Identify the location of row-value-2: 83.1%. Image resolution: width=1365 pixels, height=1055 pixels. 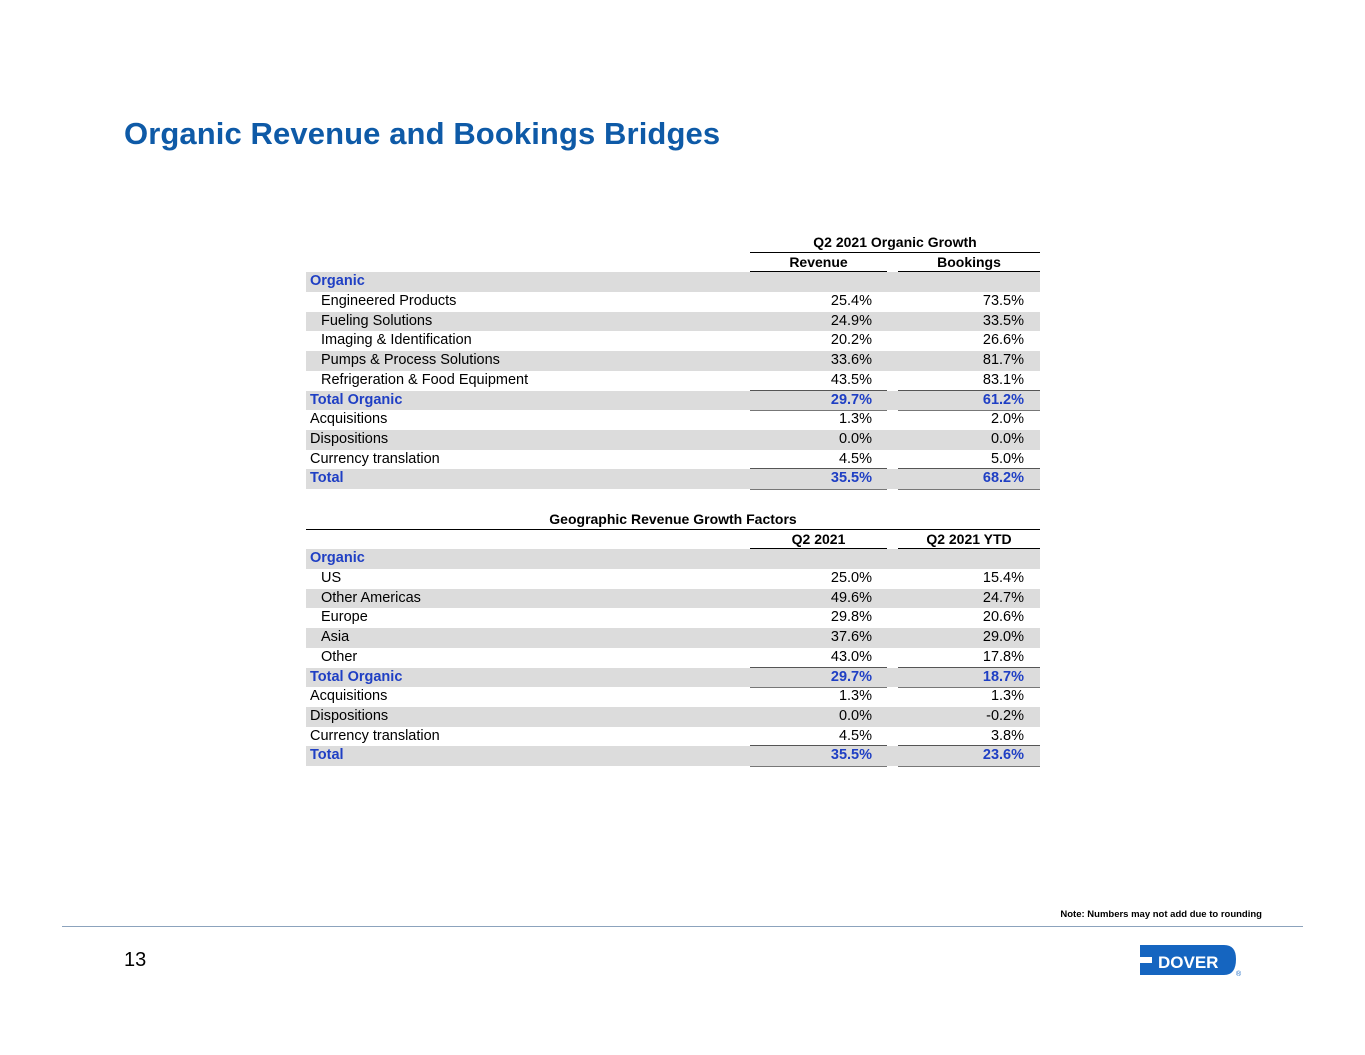
(1003, 379).